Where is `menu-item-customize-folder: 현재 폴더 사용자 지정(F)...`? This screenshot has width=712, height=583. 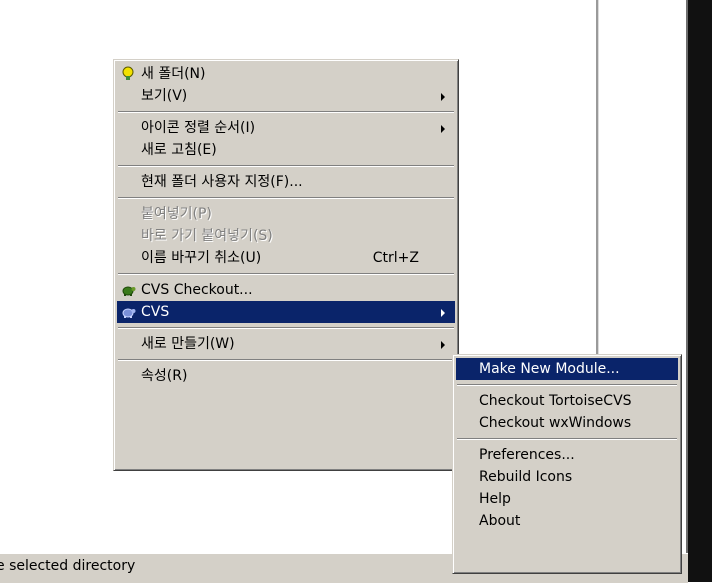 menu-item-customize-folder: 현재 폴더 사용자 지정(F)... is located at coordinates (286, 182).